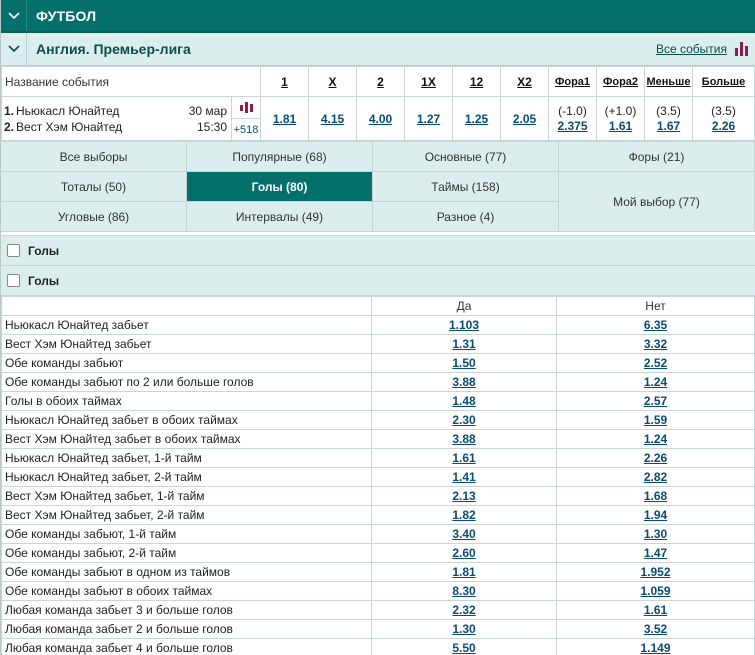 This screenshot has width=755, height=655. I want to click on section-goals-group: Голы, so click(378, 251).